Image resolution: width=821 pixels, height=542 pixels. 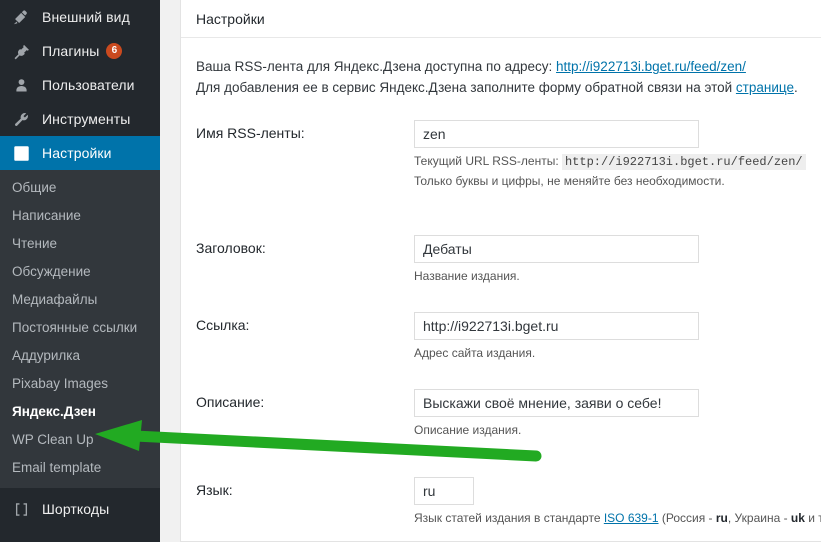 What do you see at coordinates (509, 518) in the screenshot?
I see `language-hint-prefix: Язык статей издания в стандарте` at bounding box center [509, 518].